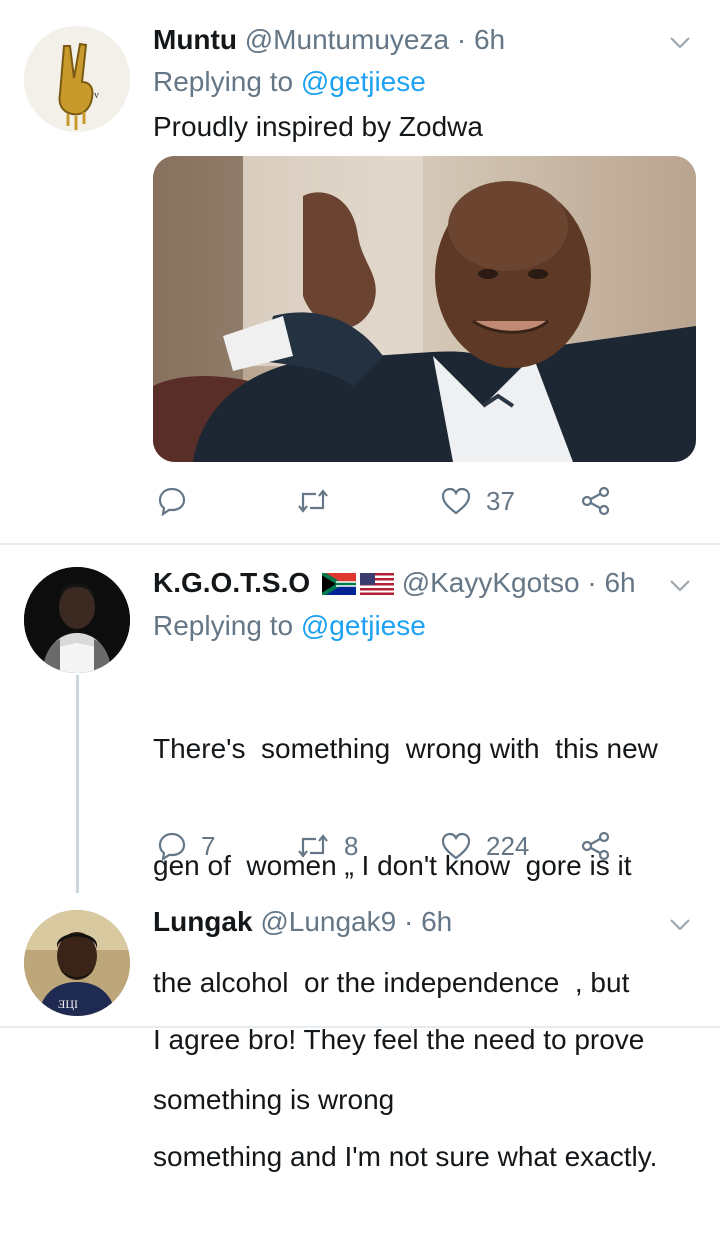 The width and height of the screenshot is (720, 1254). Describe the element at coordinates (77, 784) in the screenshot. I see `thread-connector` at that location.